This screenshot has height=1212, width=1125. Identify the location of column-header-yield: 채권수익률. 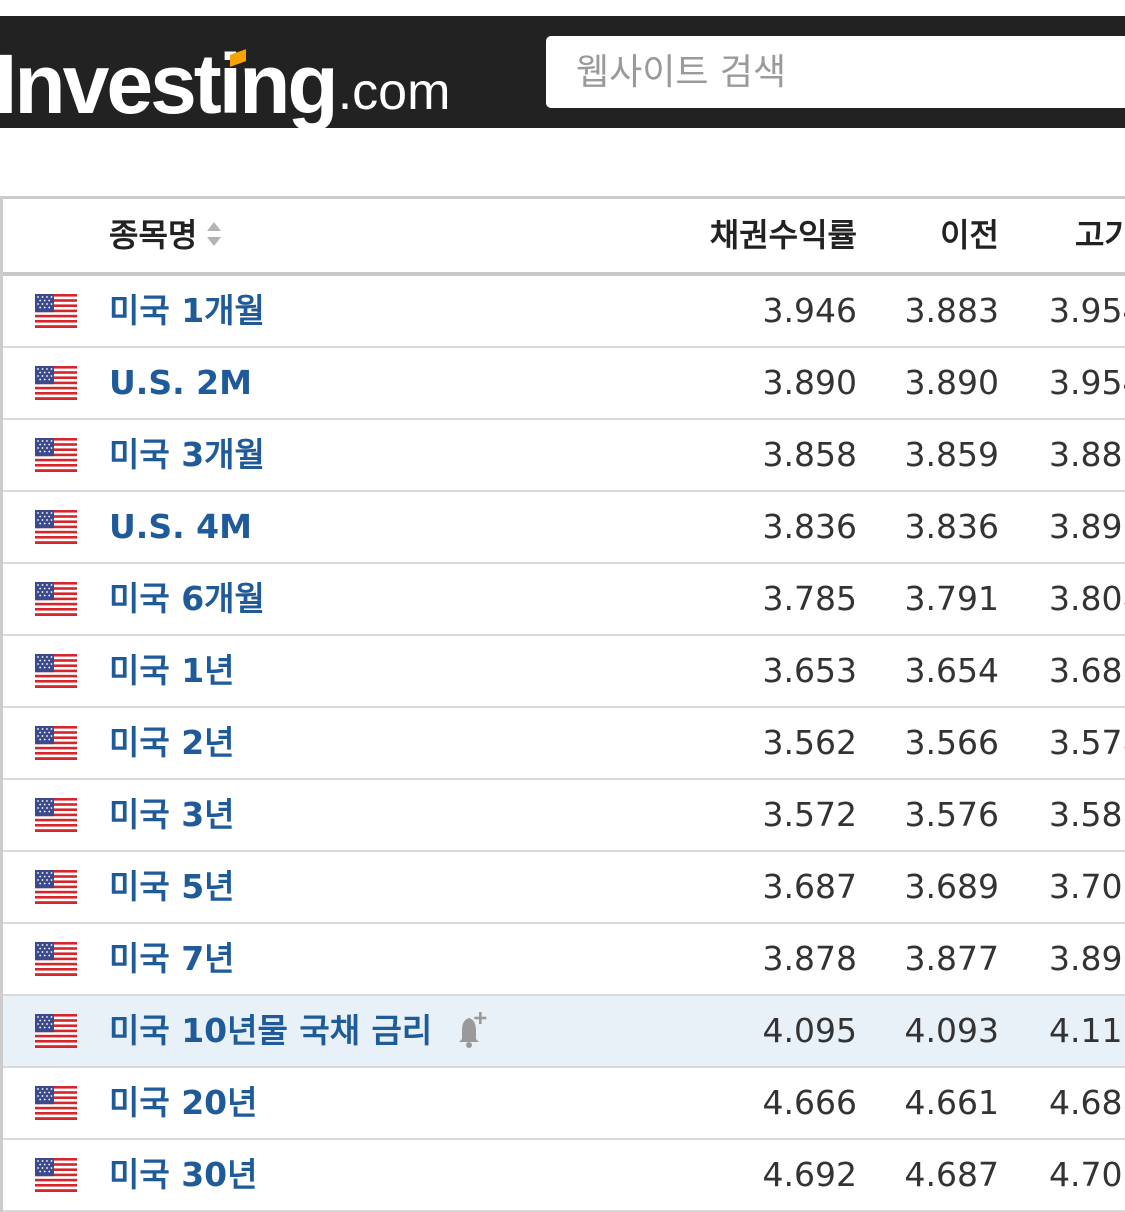
(783, 235).